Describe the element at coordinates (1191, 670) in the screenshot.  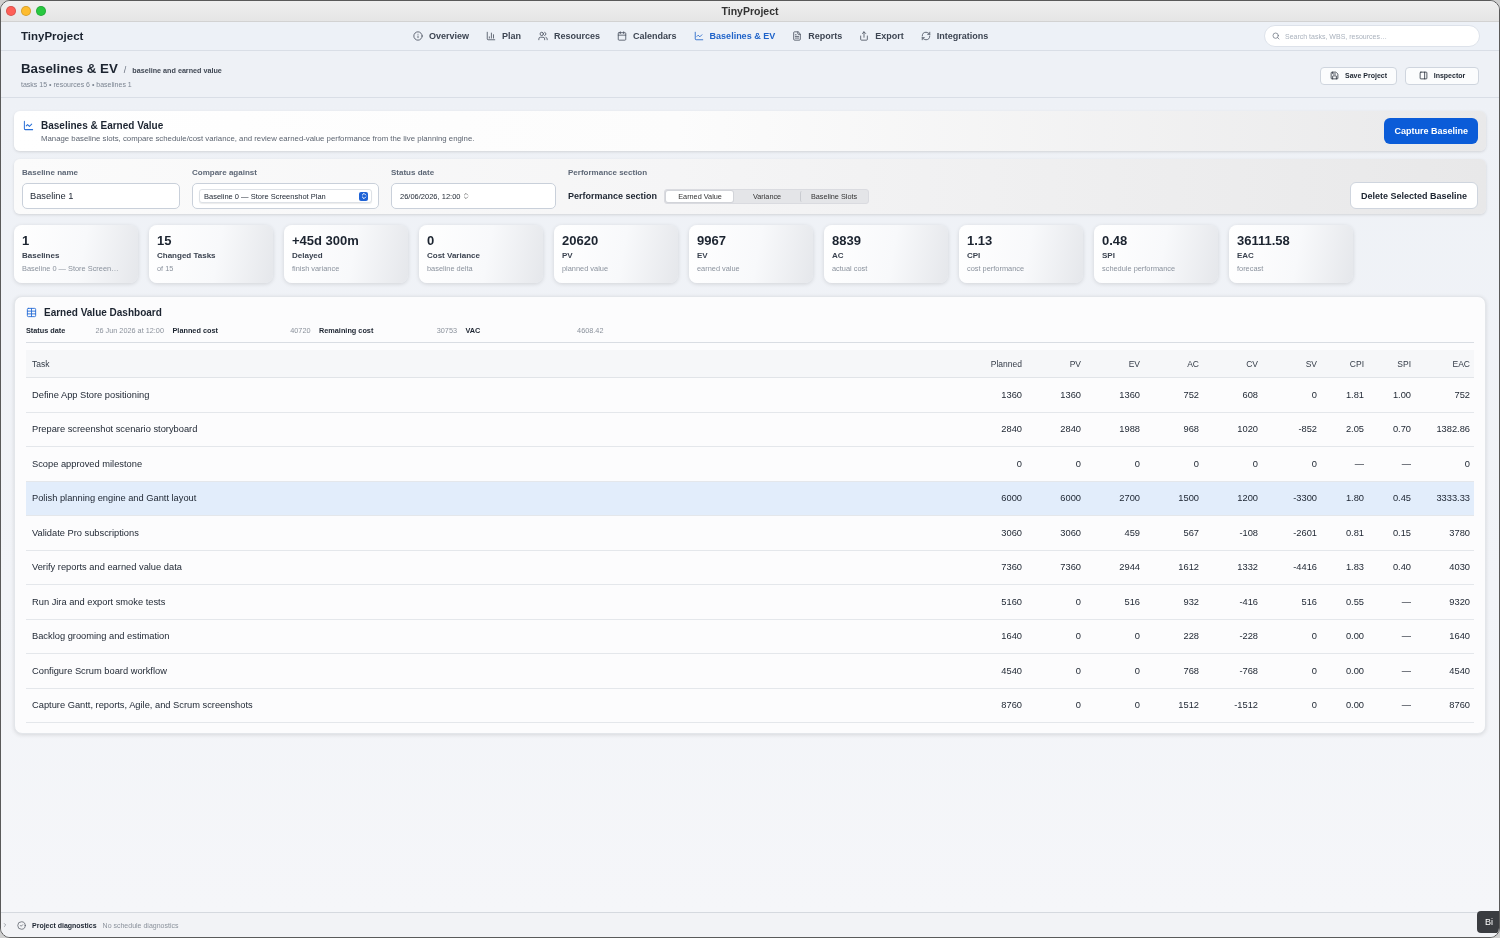
I see `table-cell-text: 768` at that location.